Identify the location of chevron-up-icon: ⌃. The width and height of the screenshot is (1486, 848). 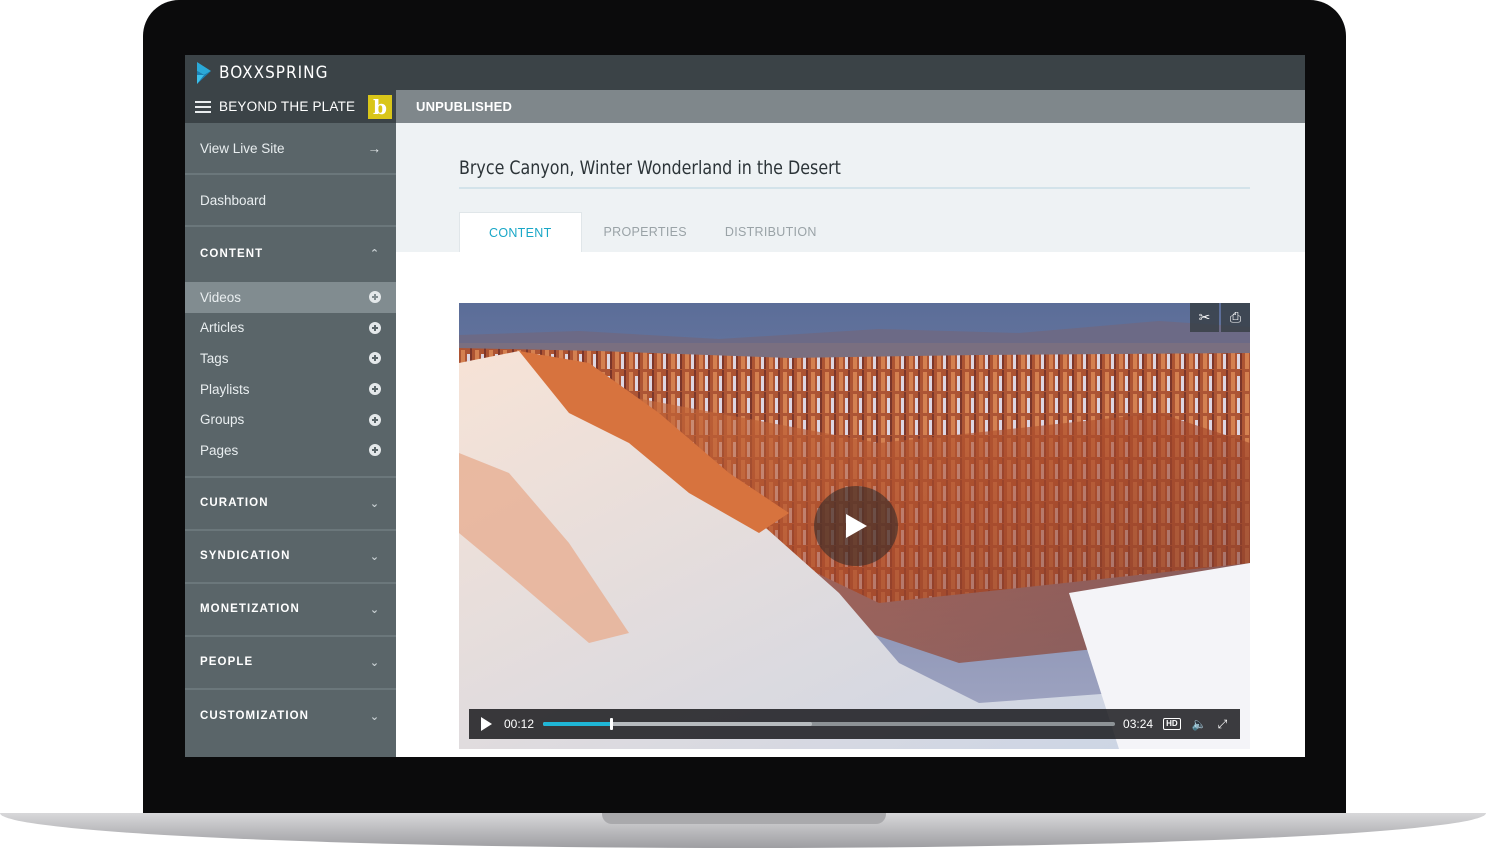
(375, 254).